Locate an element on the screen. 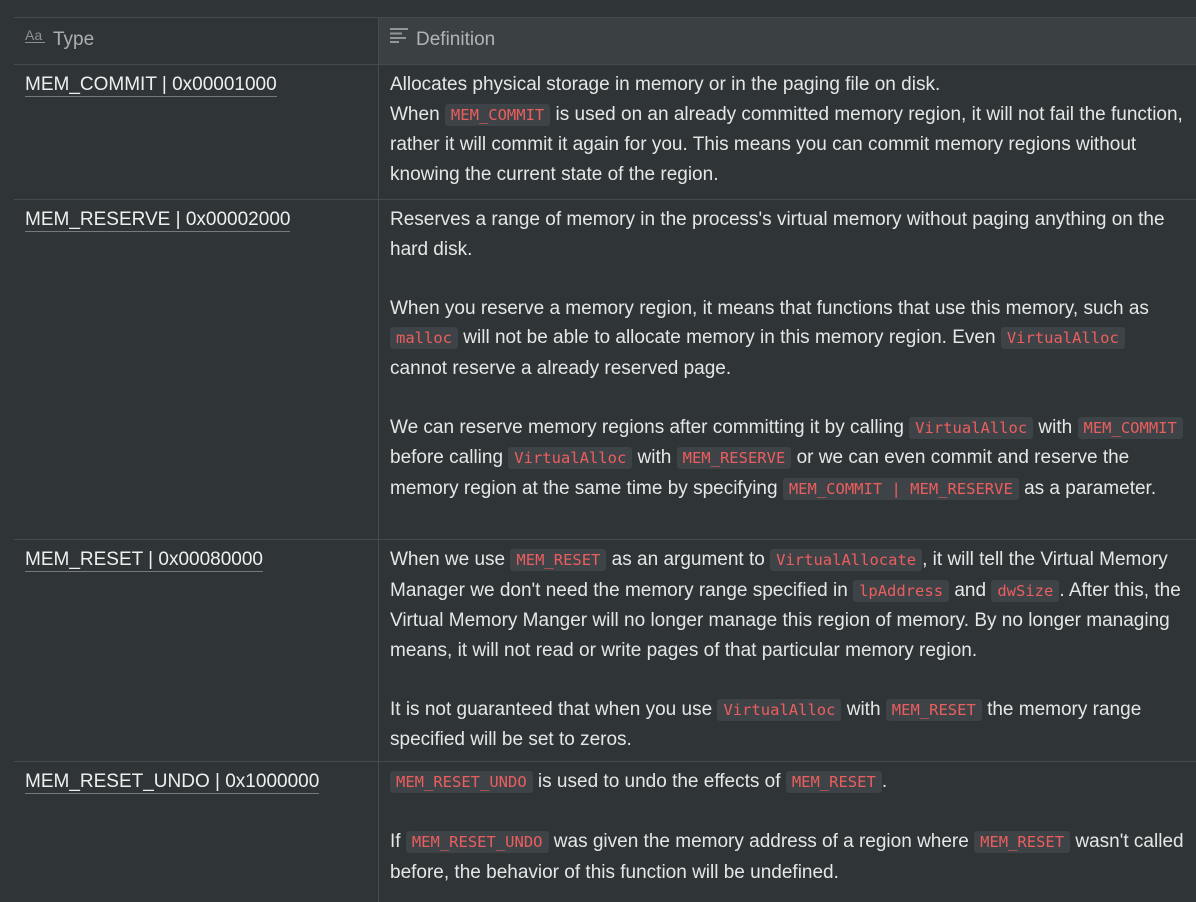  column-header-definition-label: Definition is located at coordinates (456, 39).